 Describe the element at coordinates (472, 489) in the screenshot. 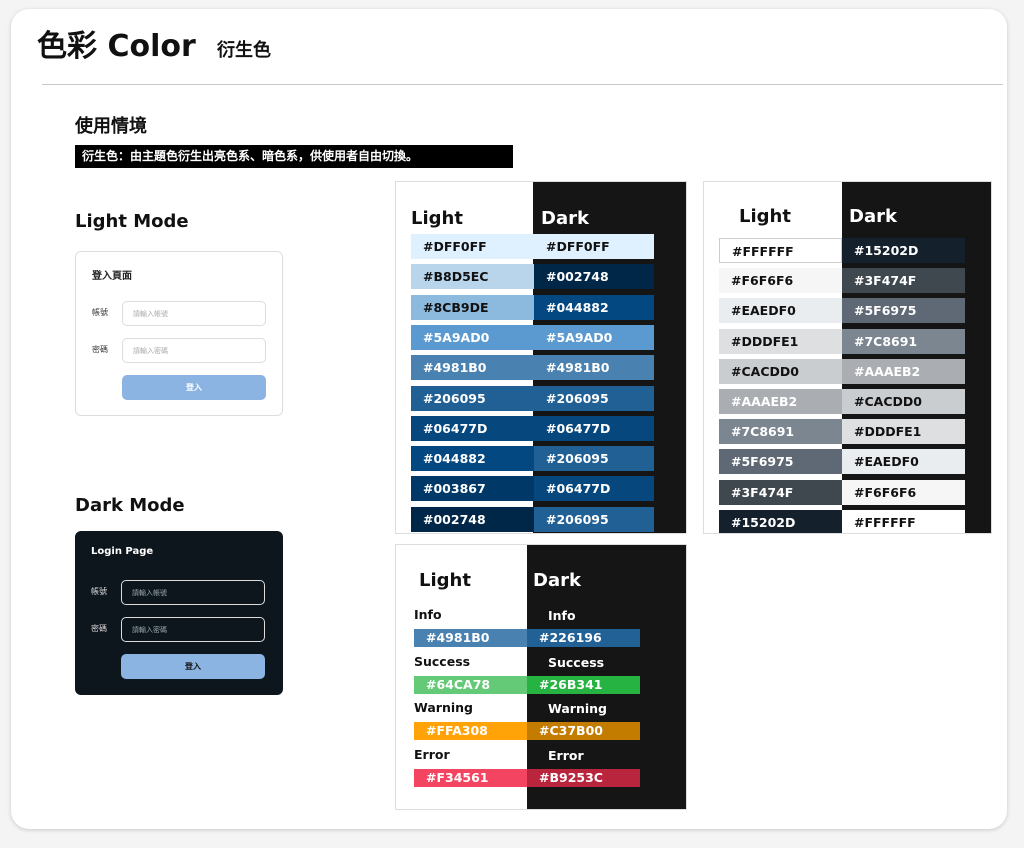

I see `color-swatch: #003867` at that location.